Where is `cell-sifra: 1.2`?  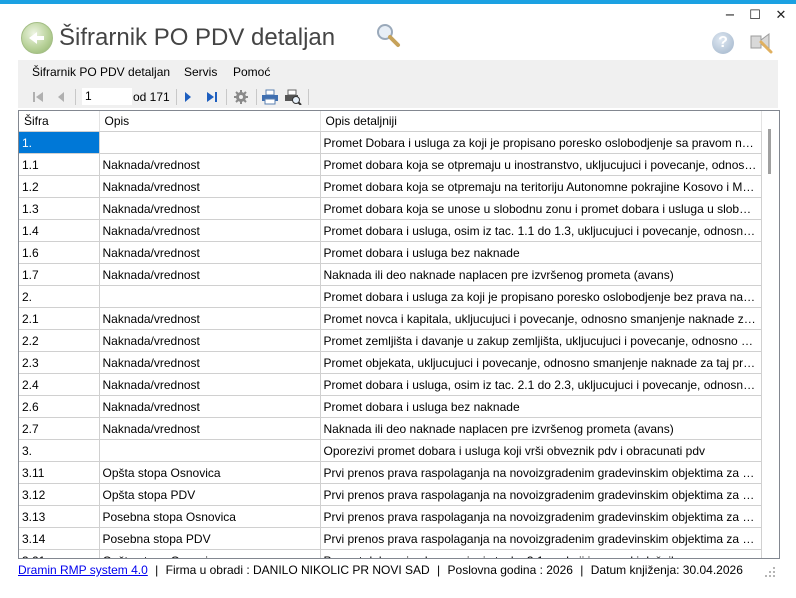 cell-sifra: 1.2 is located at coordinates (59, 186).